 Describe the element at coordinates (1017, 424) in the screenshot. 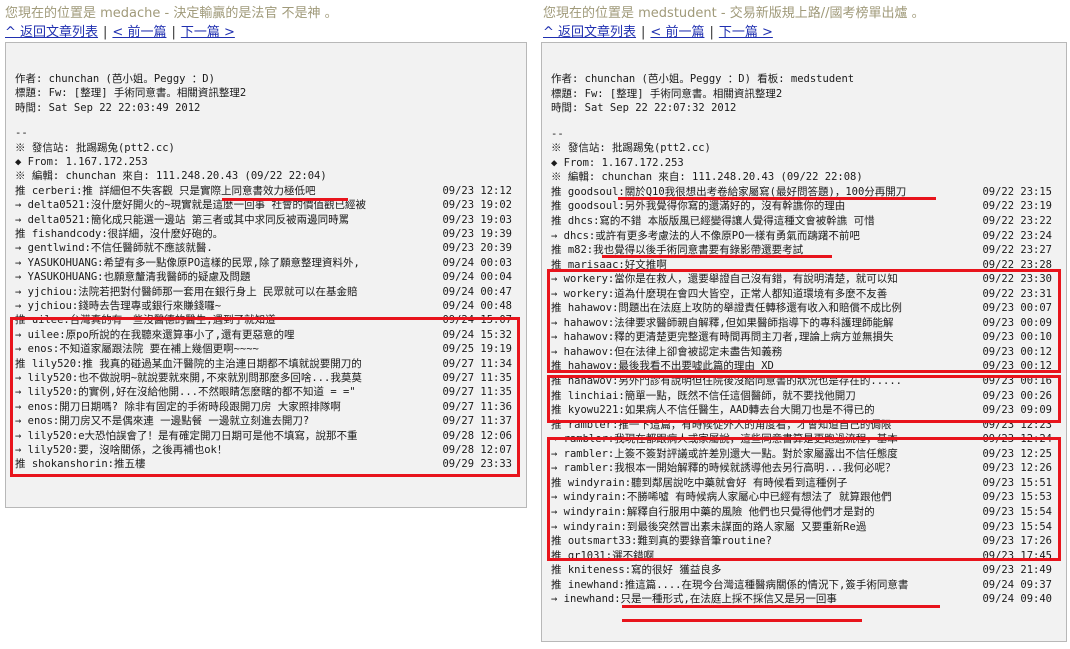

I see `push-timestamp: 09/23 12:23` at that location.